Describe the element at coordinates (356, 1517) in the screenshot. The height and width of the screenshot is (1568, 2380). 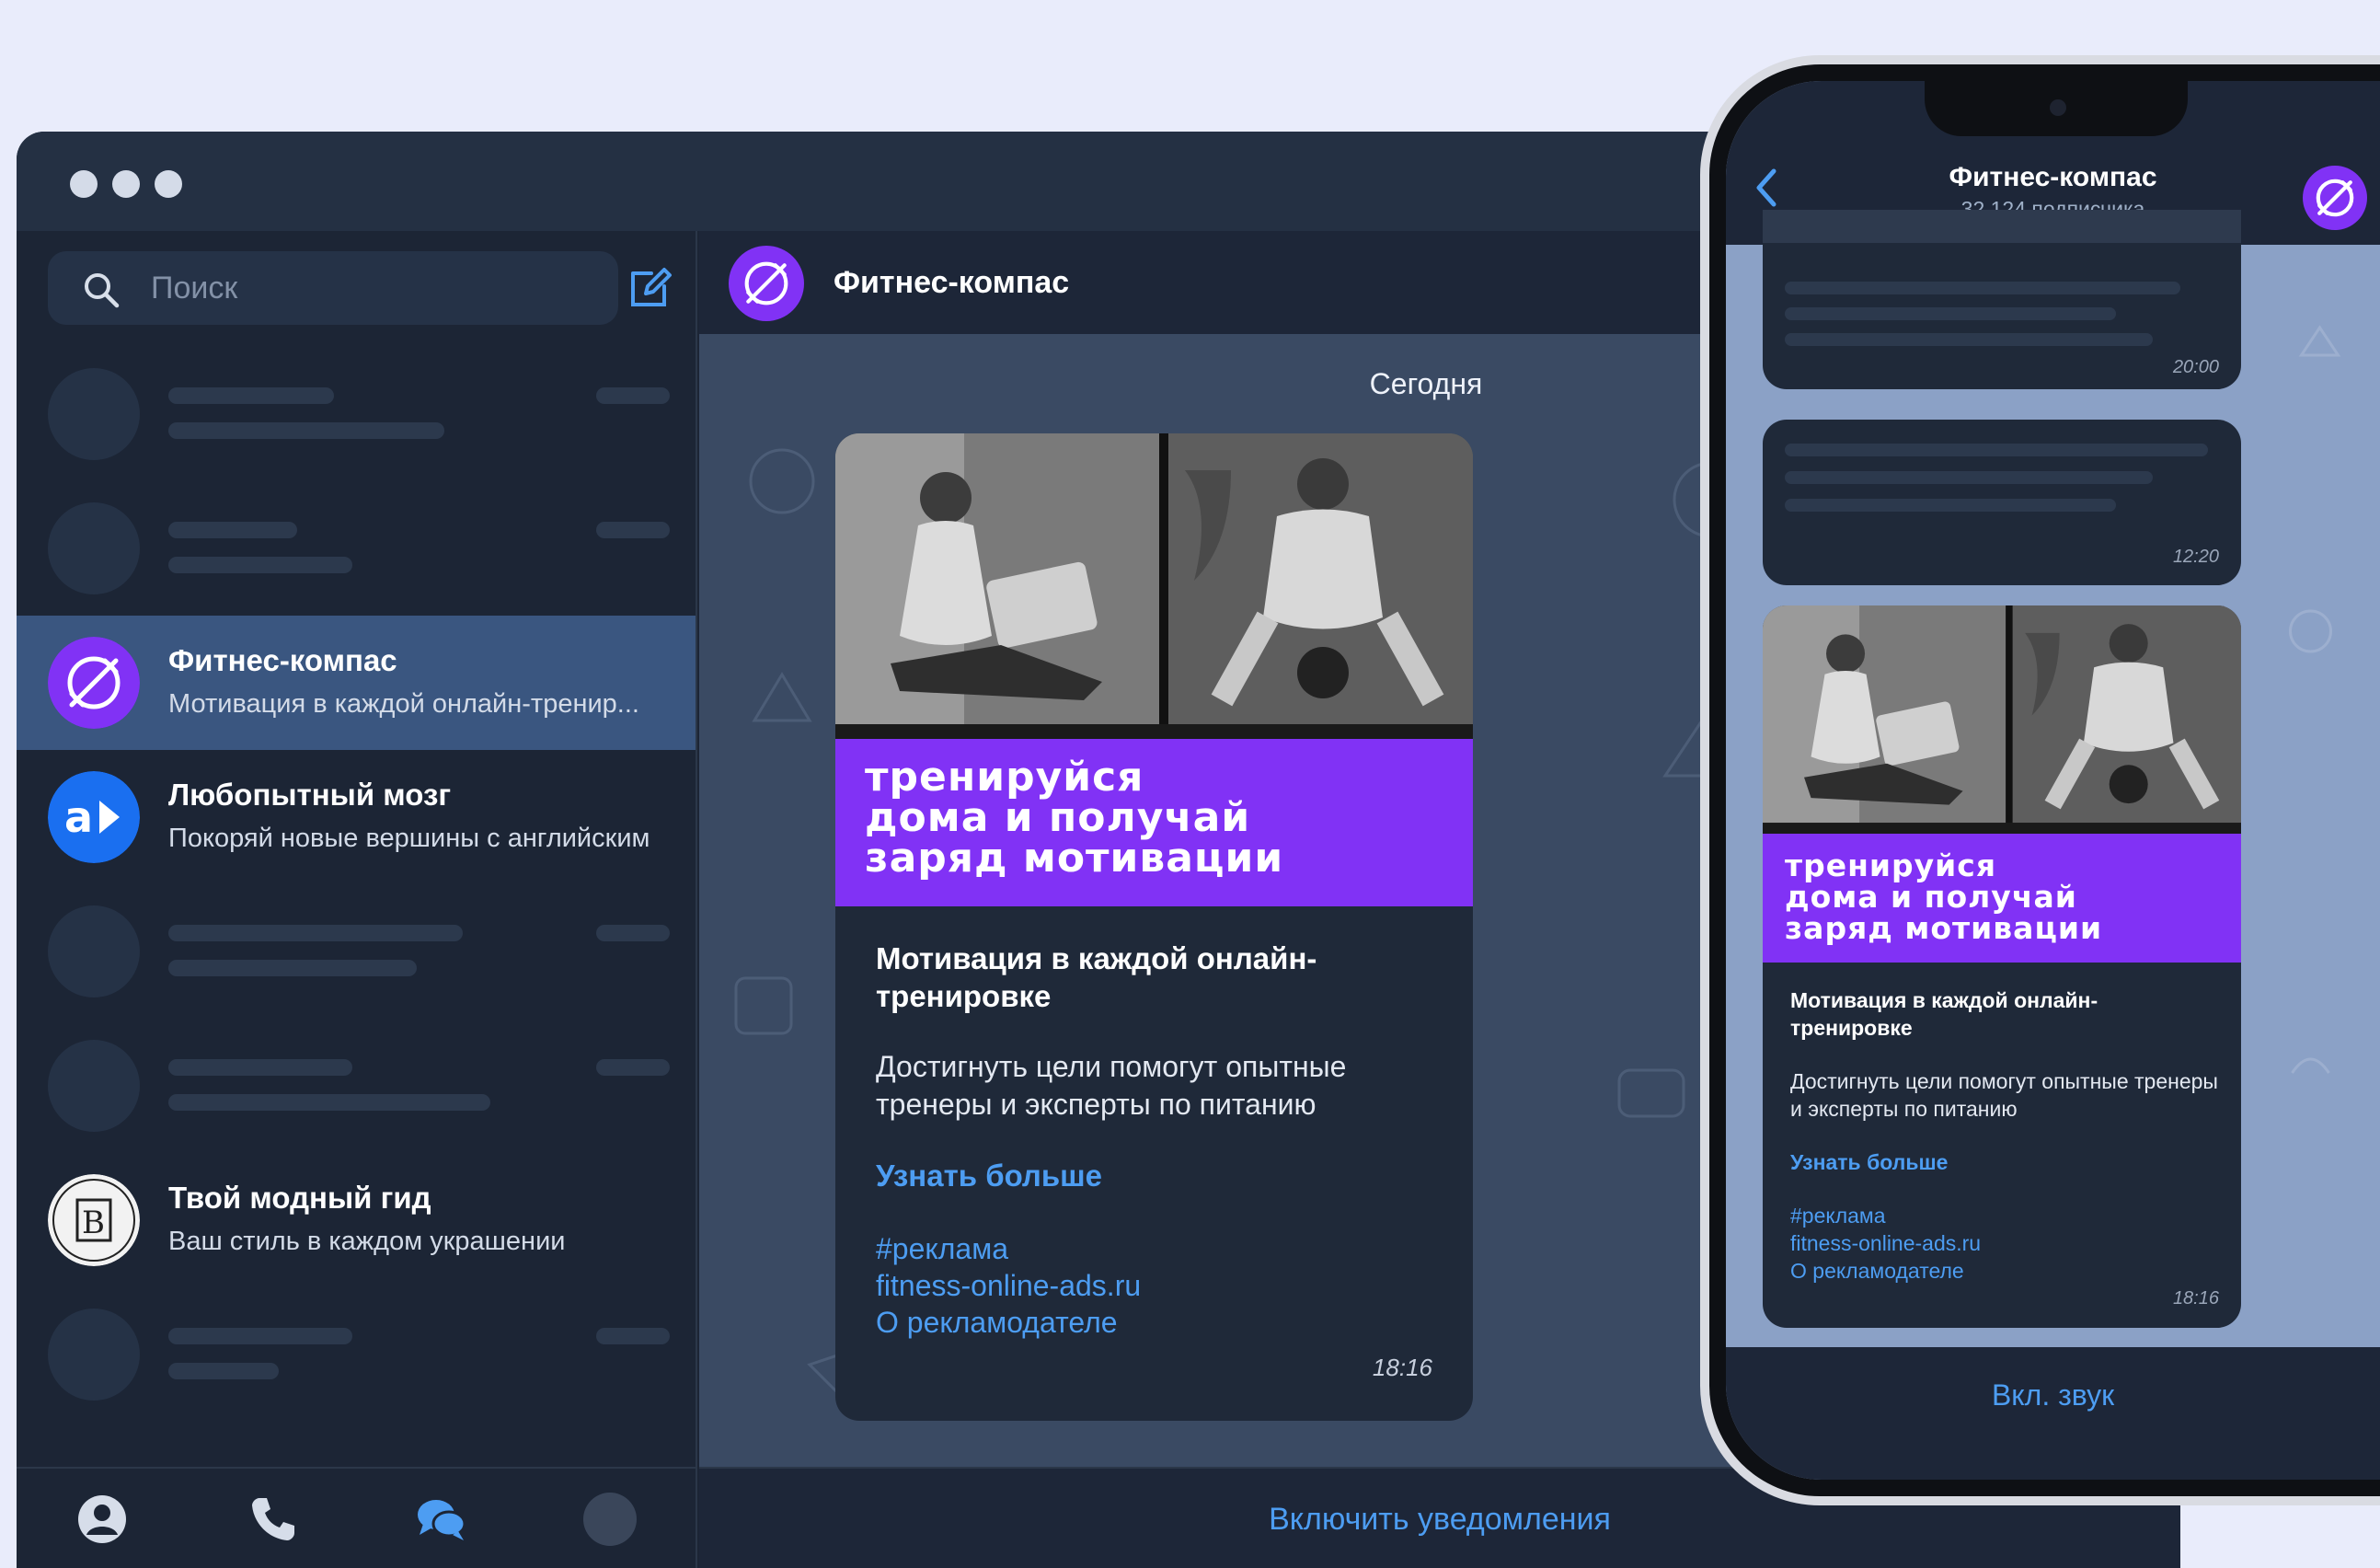
I see `bottom-navigation` at that location.